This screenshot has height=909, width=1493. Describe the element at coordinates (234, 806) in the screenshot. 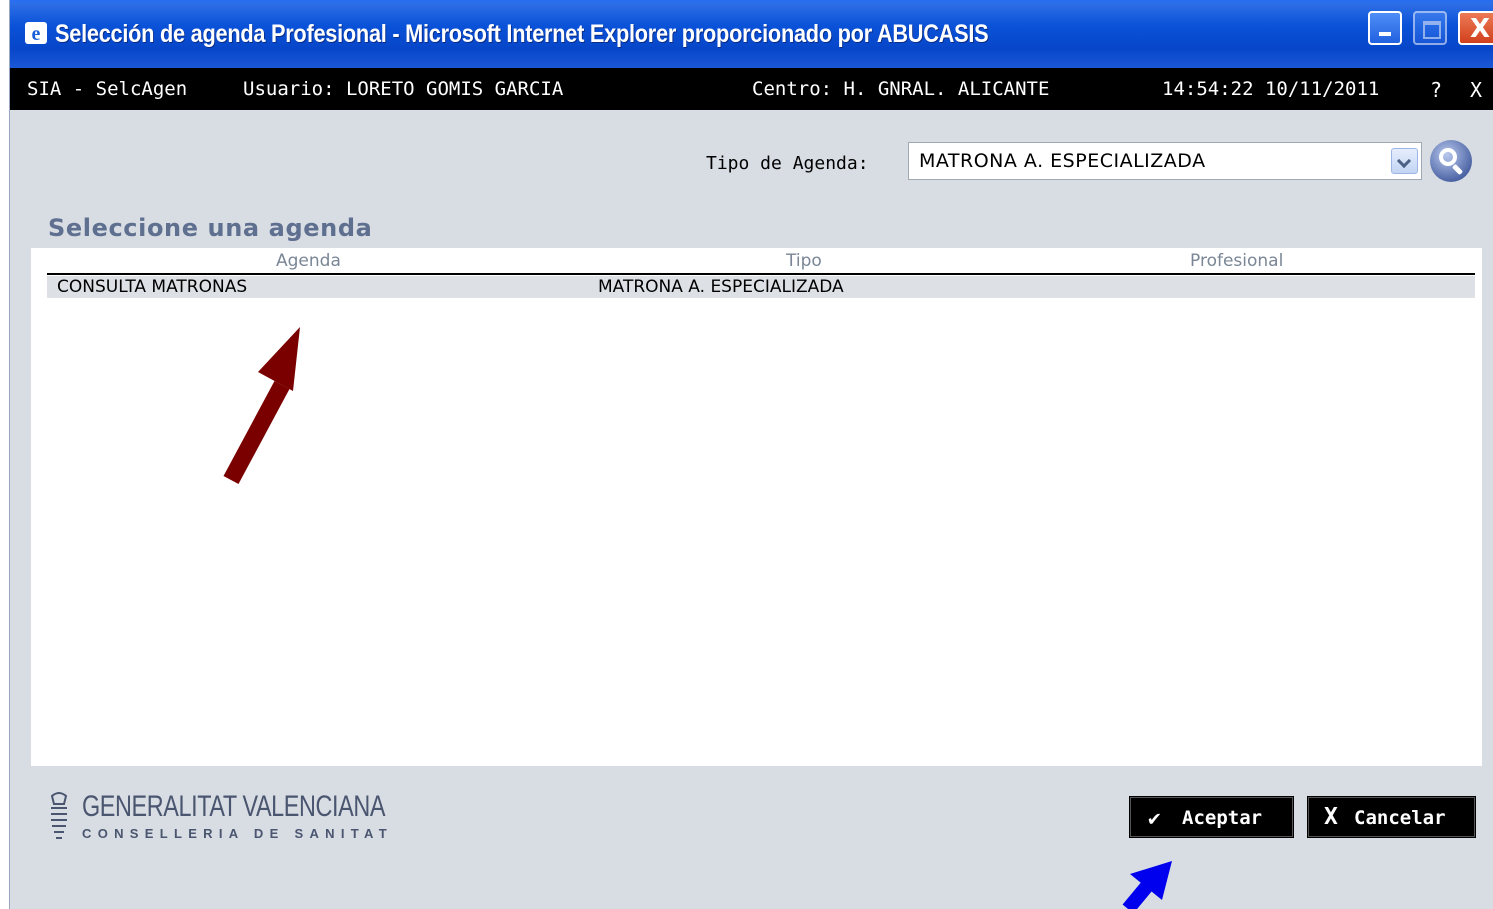

I see `logo-line-1: GENERALITAT VALENCIANA` at that location.